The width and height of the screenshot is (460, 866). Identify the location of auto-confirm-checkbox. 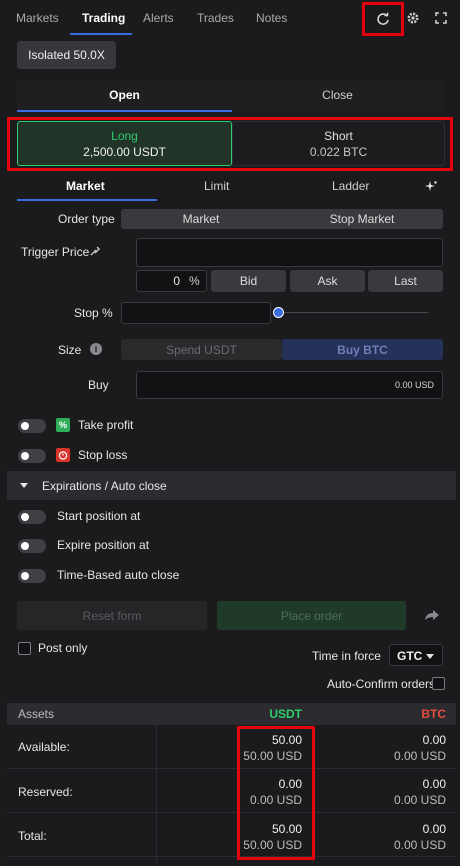
(438, 683).